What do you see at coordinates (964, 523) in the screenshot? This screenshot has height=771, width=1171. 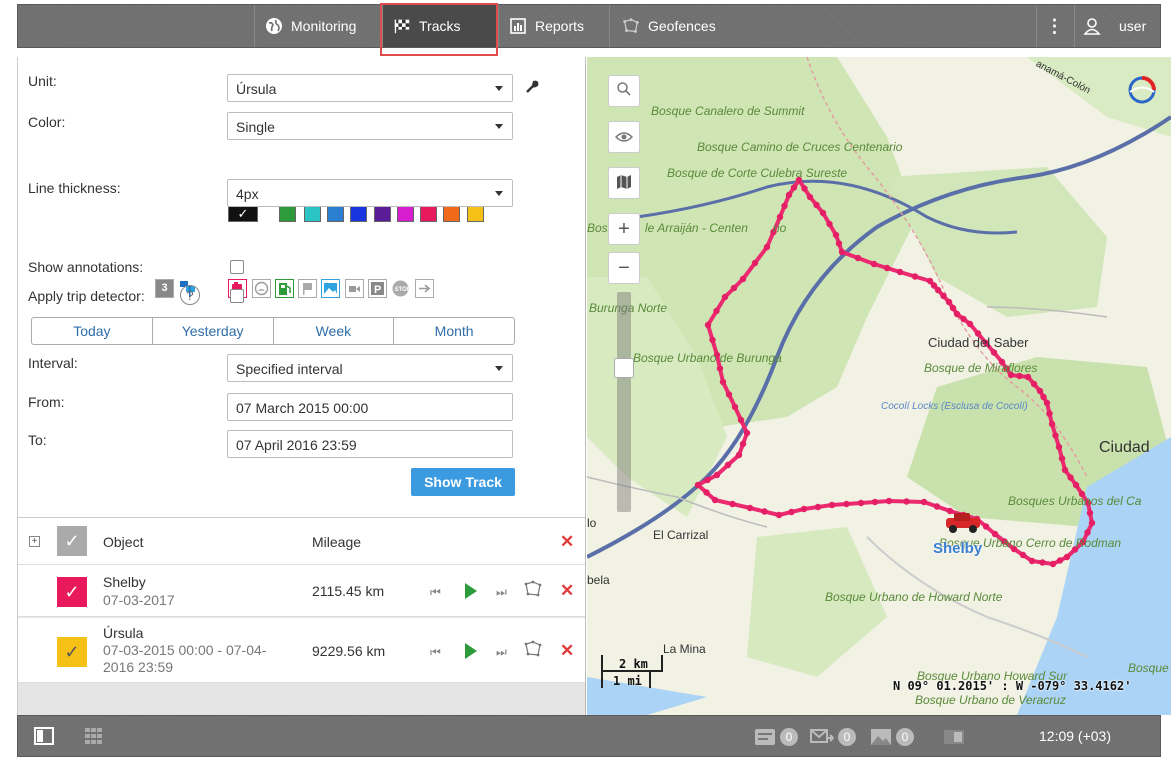 I see `unit-marker` at bounding box center [964, 523].